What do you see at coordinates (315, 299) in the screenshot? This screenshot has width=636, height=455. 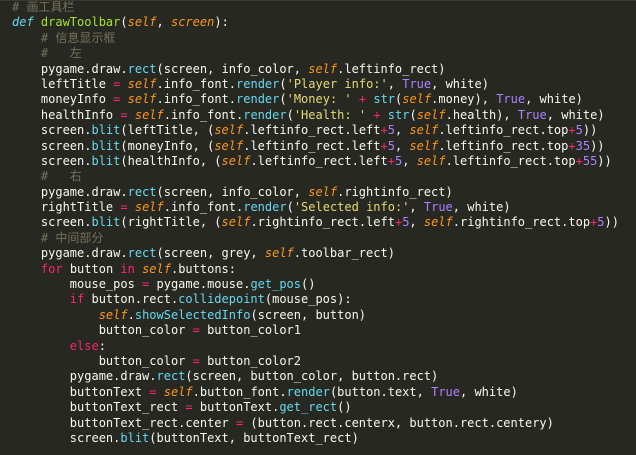 I see `code-line: if button.rect.collidepoint(mouse_pos):` at bounding box center [315, 299].